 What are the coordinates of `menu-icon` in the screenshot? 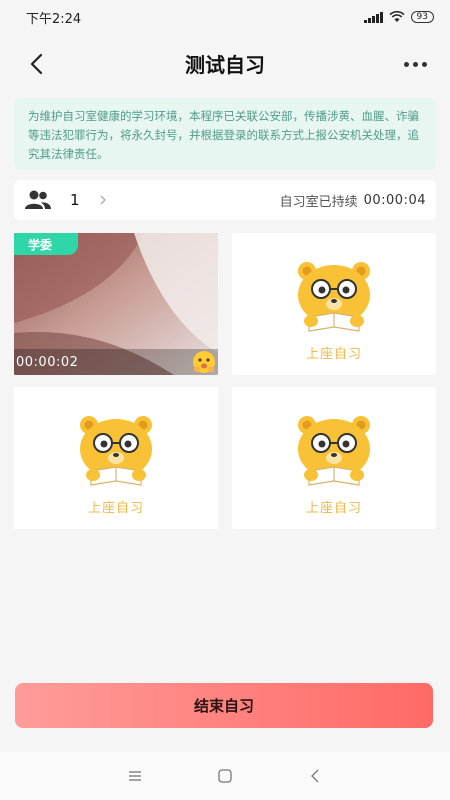 It's located at (135, 776).